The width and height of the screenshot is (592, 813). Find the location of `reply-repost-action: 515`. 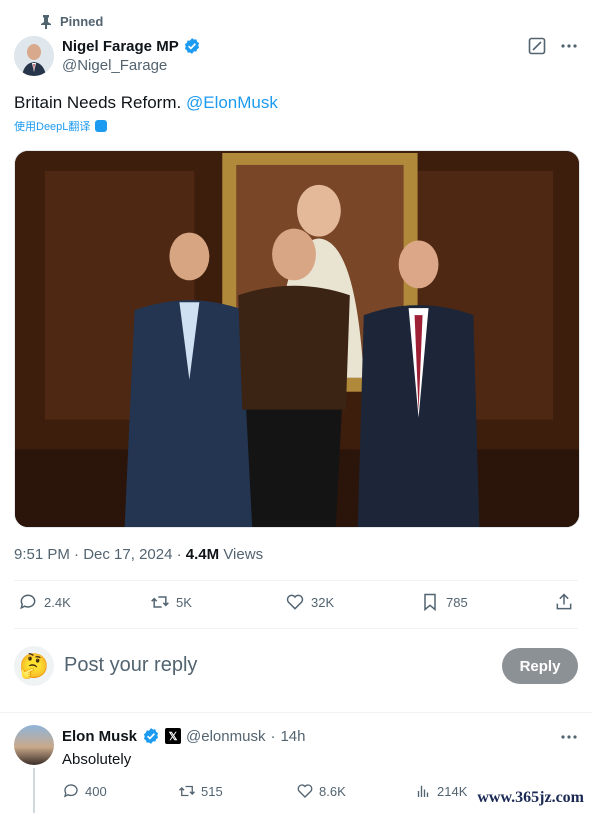

reply-repost-action: 515 is located at coordinates (200, 791).